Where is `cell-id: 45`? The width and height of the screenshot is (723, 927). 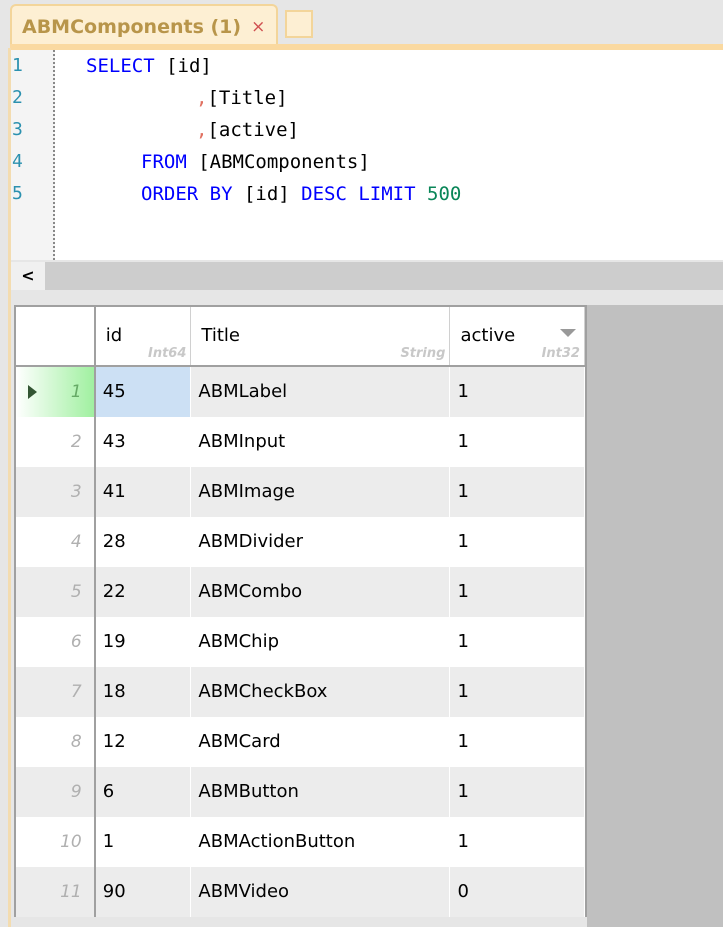
cell-id: 45 is located at coordinates (143, 392).